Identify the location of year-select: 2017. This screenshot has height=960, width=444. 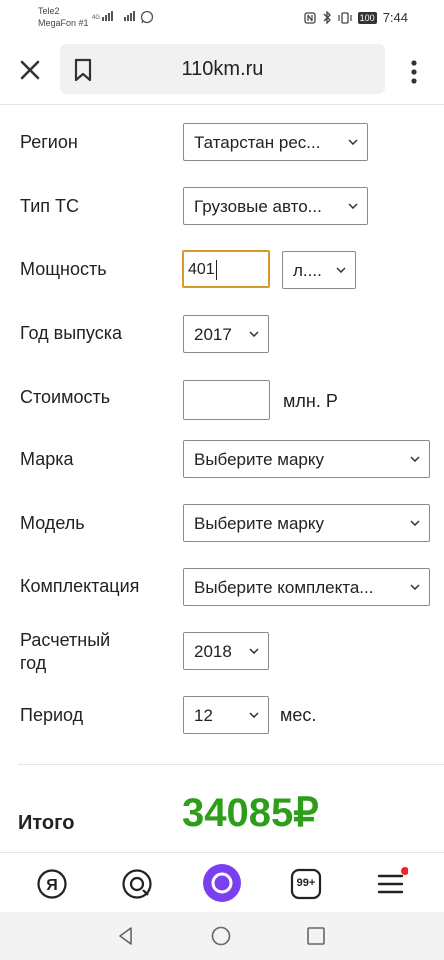
(226, 334).